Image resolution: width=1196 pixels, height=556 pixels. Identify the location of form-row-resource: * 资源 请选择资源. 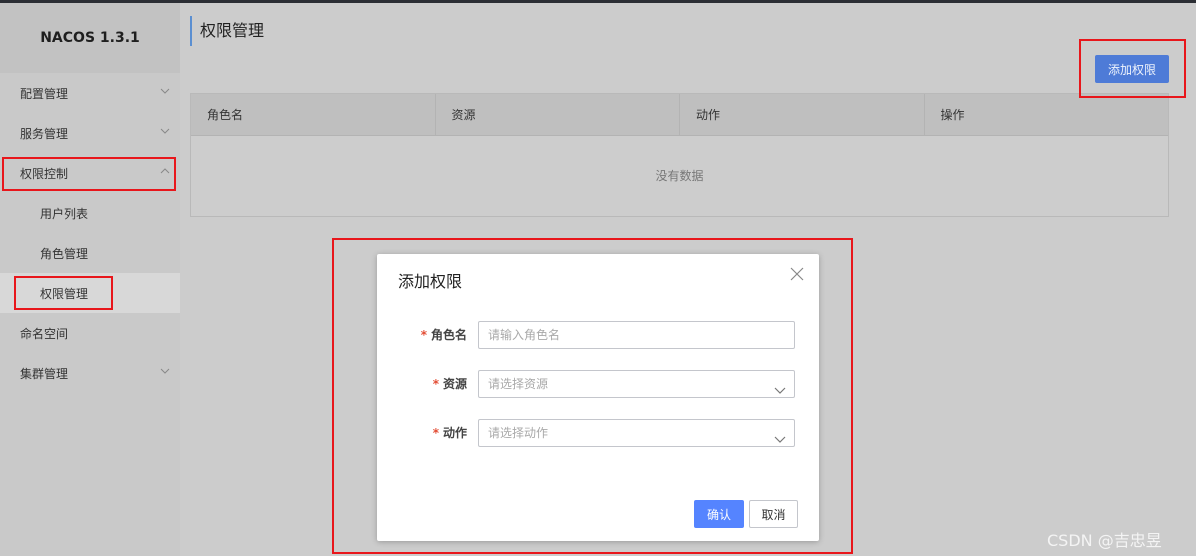
(598, 384).